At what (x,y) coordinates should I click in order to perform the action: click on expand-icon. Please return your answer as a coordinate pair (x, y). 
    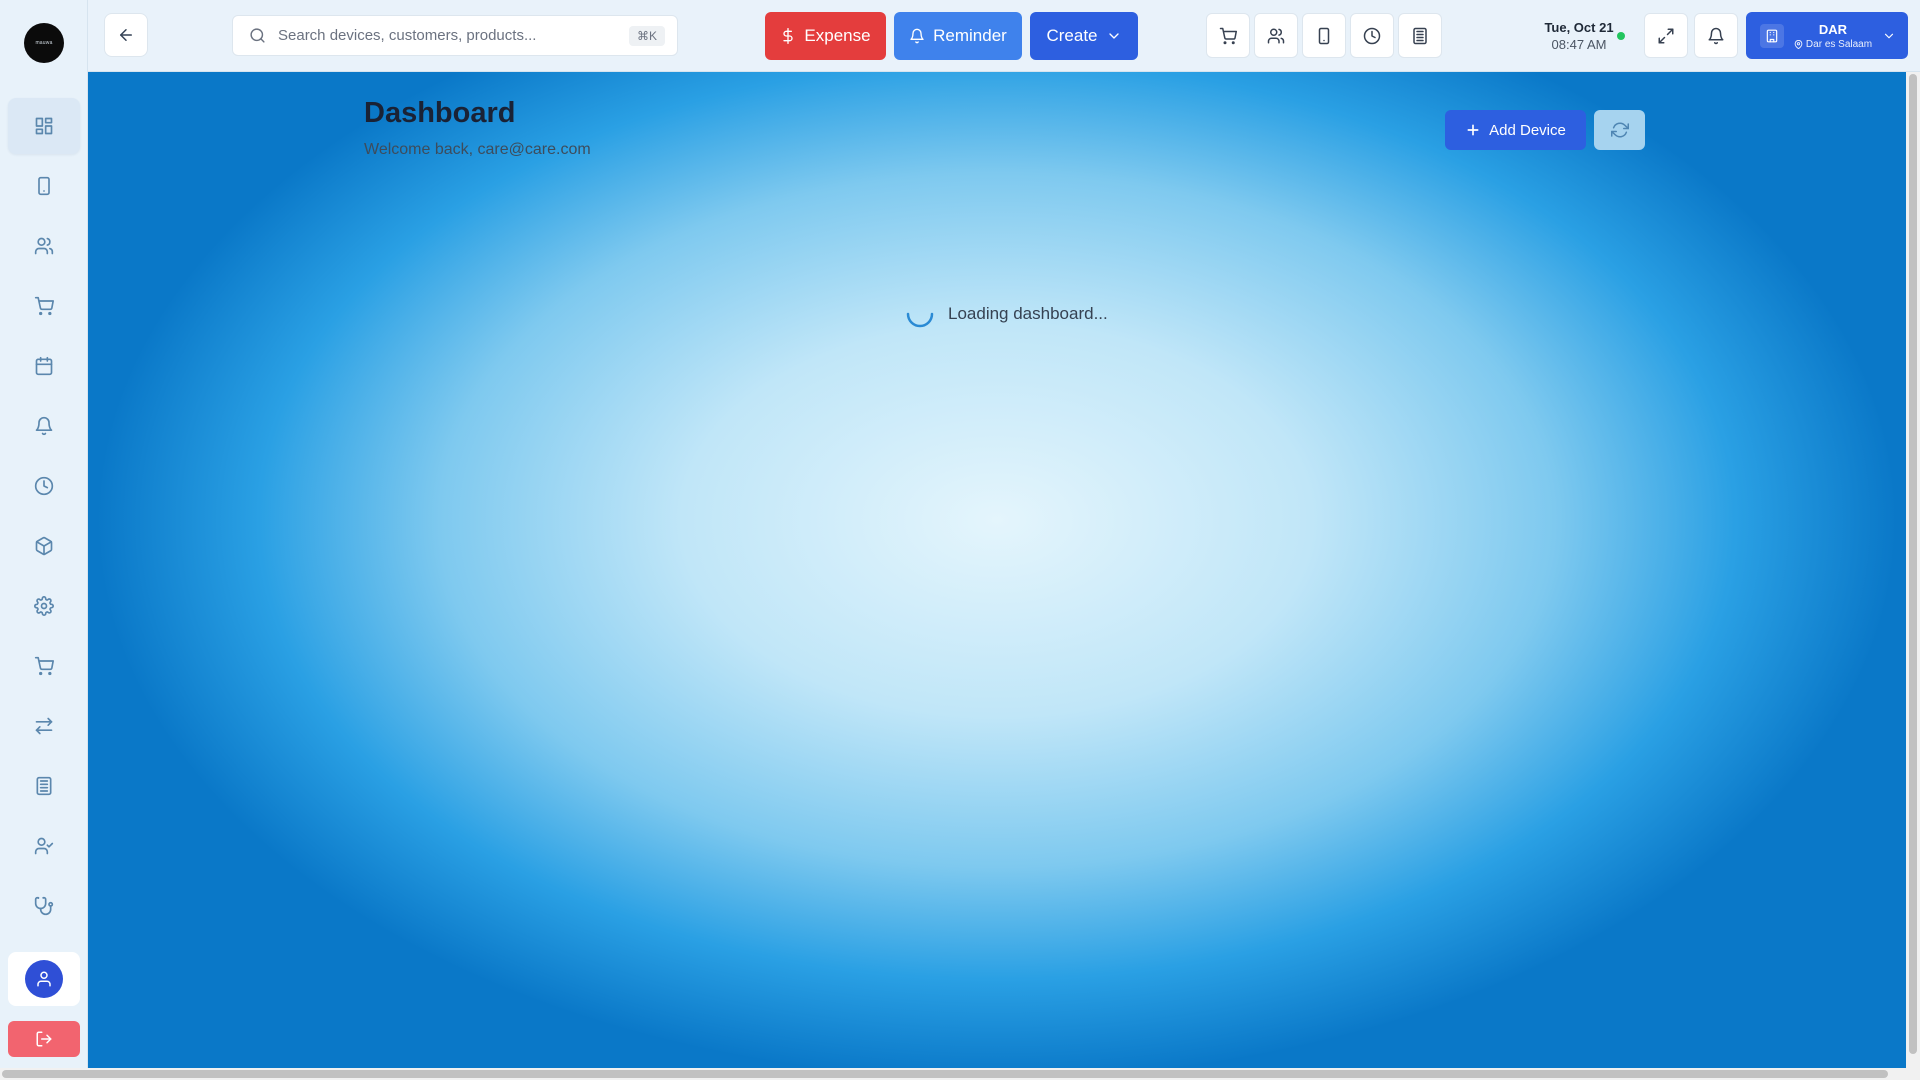
    Looking at the image, I should click on (1666, 35).